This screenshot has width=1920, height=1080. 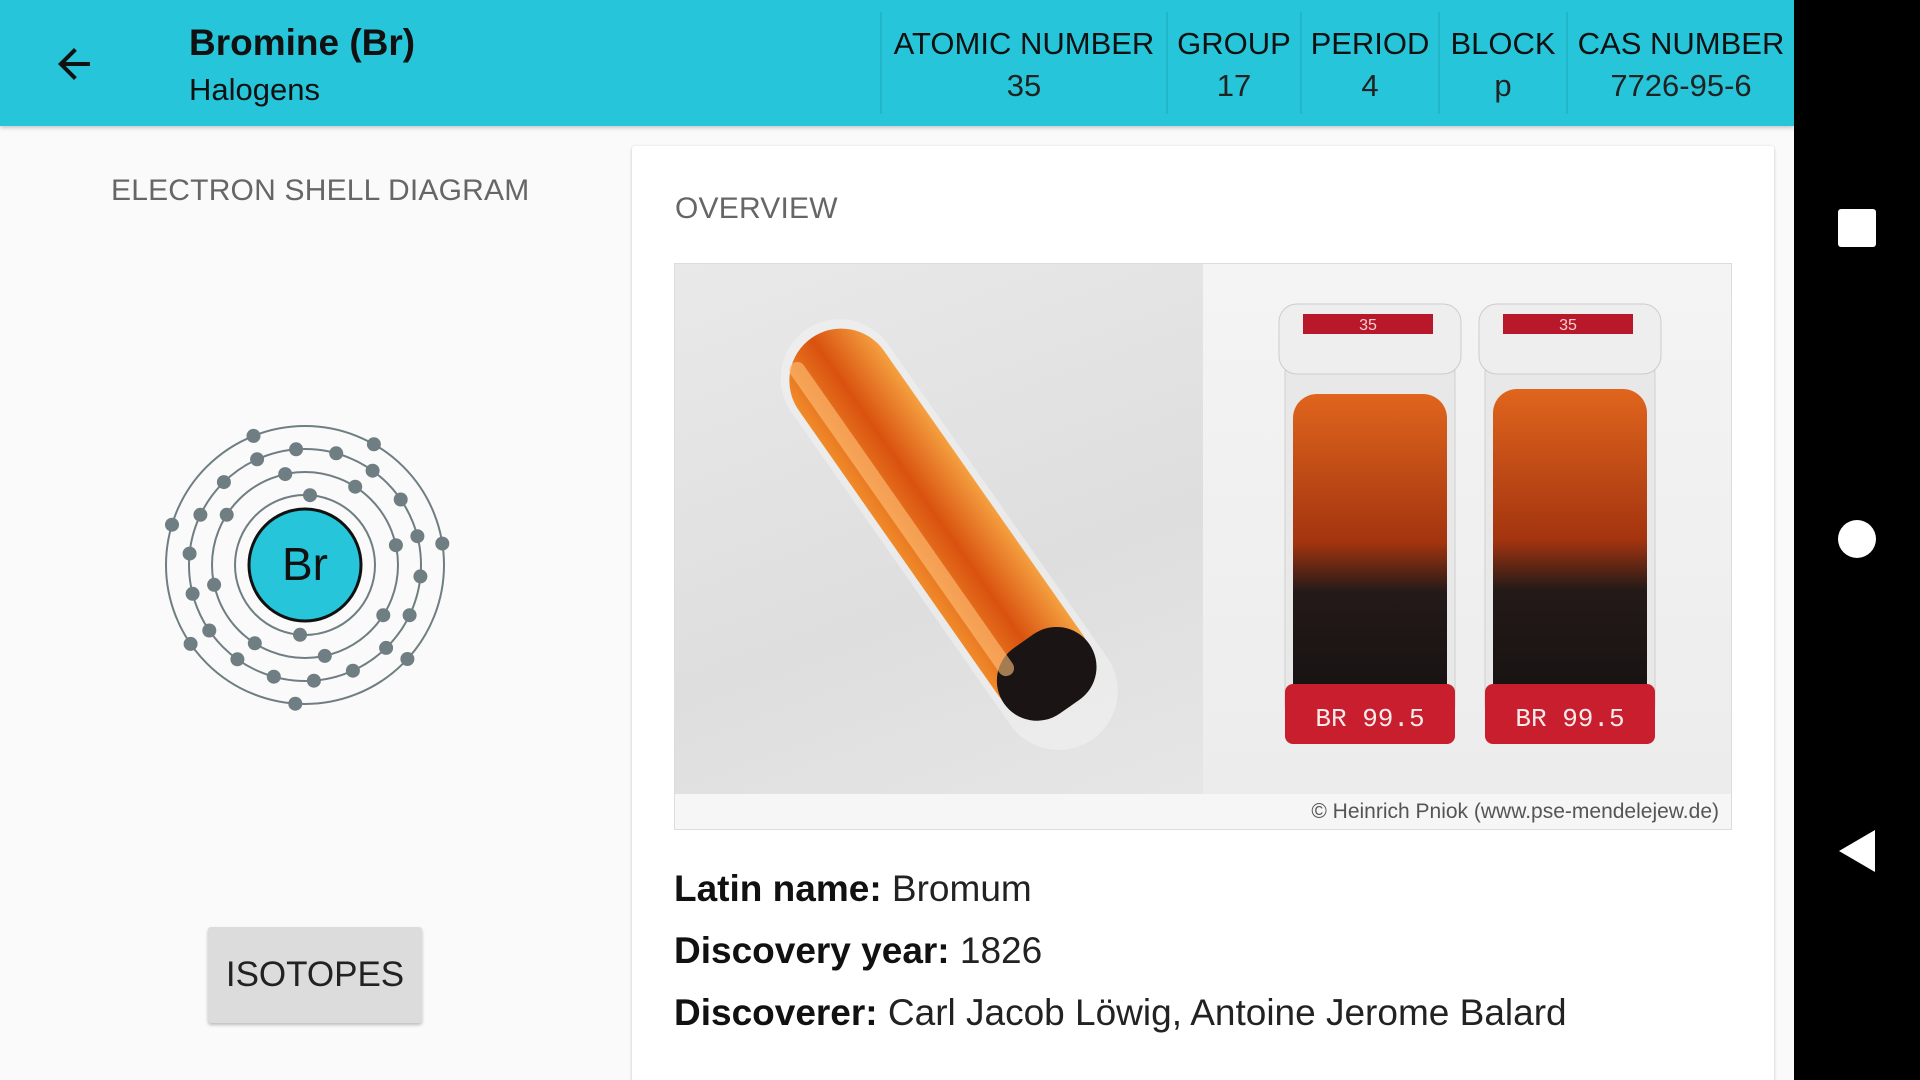 What do you see at coordinates (1470, 523) in the screenshot?
I see `bromine-vials-illustration: 35 BR 99.5 35 BR 99.5` at bounding box center [1470, 523].